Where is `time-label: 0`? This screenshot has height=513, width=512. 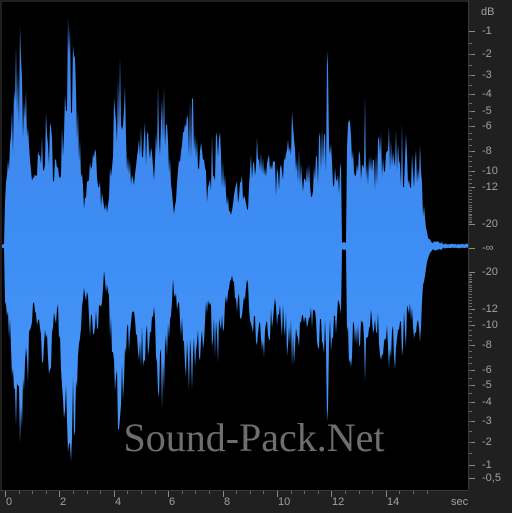 time-label: 0 is located at coordinates (9, 502).